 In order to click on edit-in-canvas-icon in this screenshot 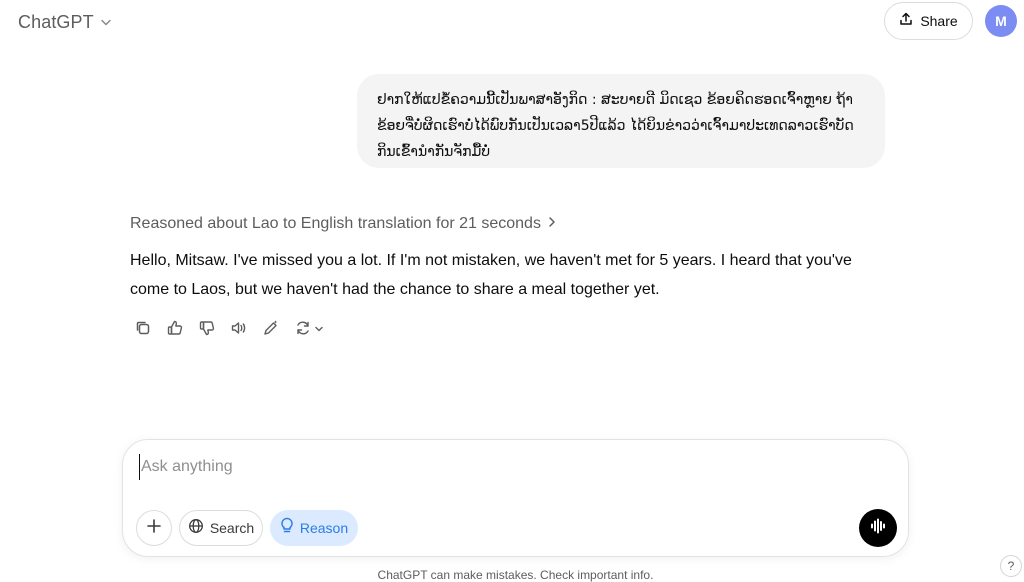, I will do `click(271, 330)`.